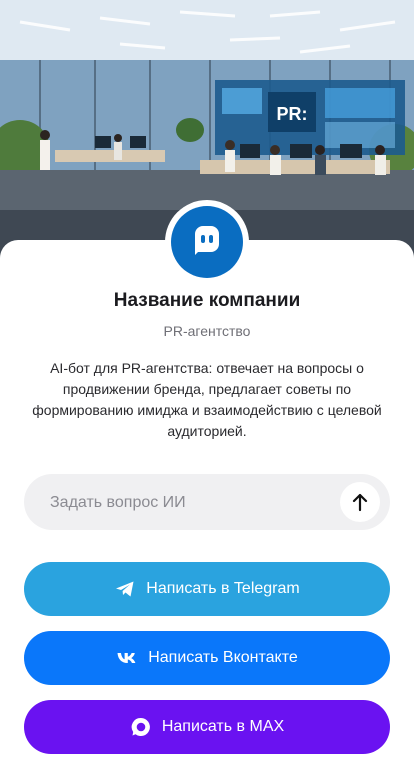 The image size is (414, 770). What do you see at coordinates (190, 503) in the screenshot?
I see `ask-ai-input` at bounding box center [190, 503].